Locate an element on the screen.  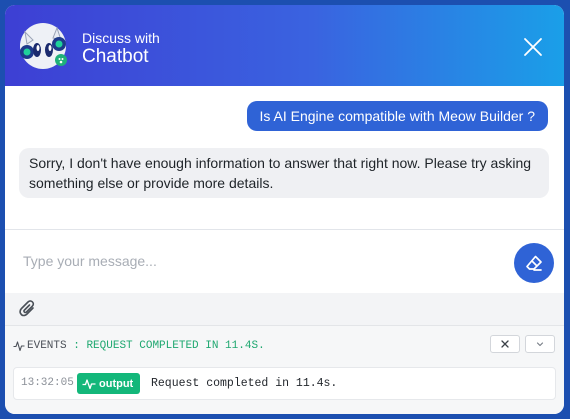
clear-events-button is located at coordinates (505, 344).